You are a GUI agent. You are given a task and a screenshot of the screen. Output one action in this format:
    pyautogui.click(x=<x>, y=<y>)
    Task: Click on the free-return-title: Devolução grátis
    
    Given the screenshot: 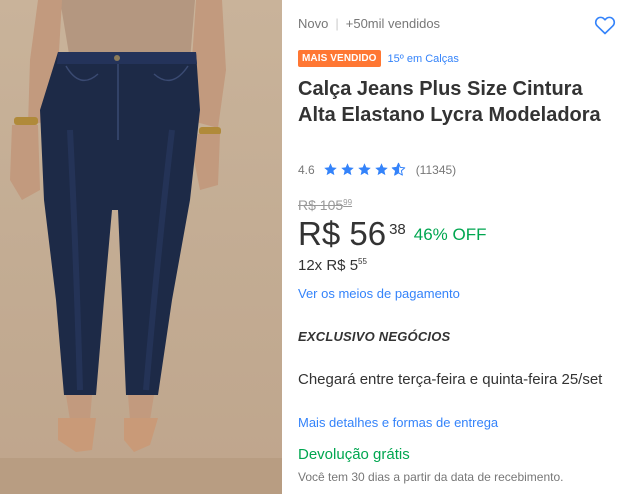 What is the action you would take?
    pyautogui.click(x=354, y=454)
    